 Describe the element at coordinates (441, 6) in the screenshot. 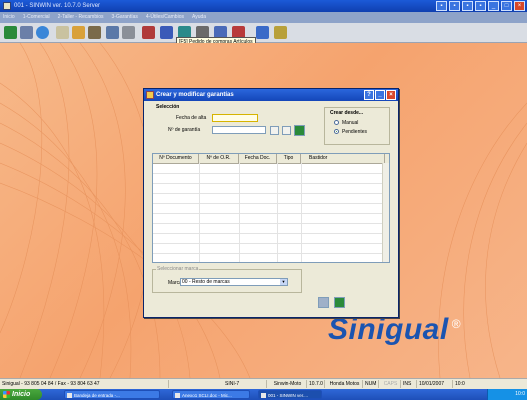

I see `app-sys1-button: ▪` at that location.